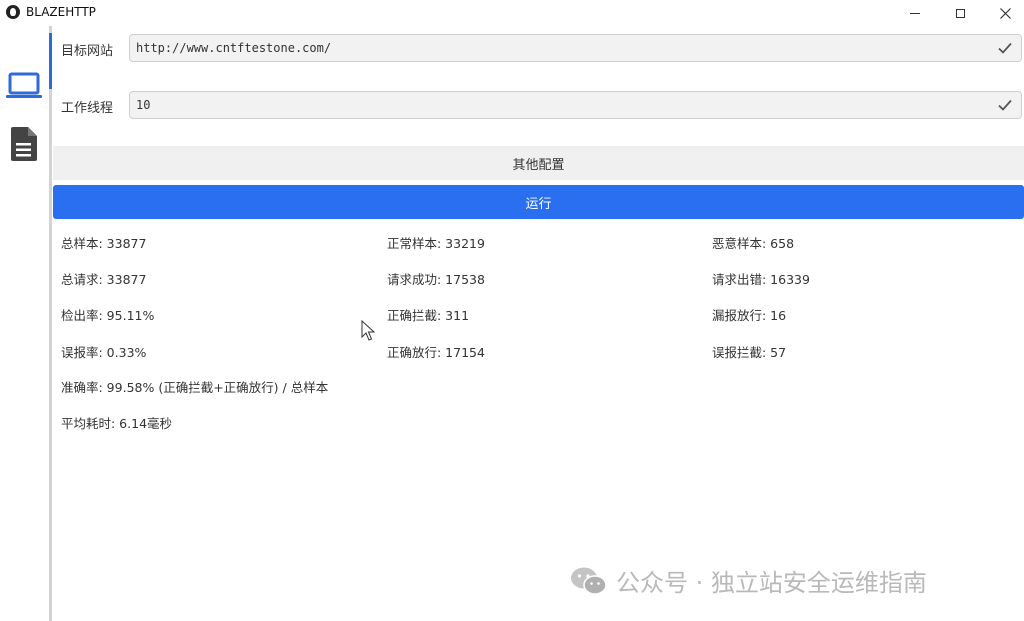  What do you see at coordinates (749, 352) in the screenshot?
I see `stat-false-block: 误报拦截: 57` at bounding box center [749, 352].